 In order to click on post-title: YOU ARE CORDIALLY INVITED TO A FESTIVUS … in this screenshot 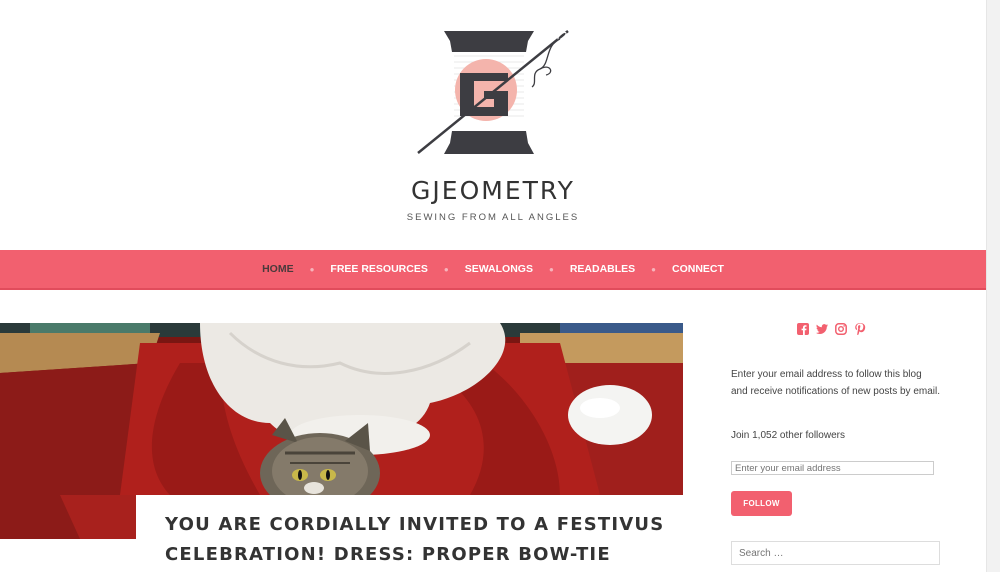, I will do `click(425, 540)`.